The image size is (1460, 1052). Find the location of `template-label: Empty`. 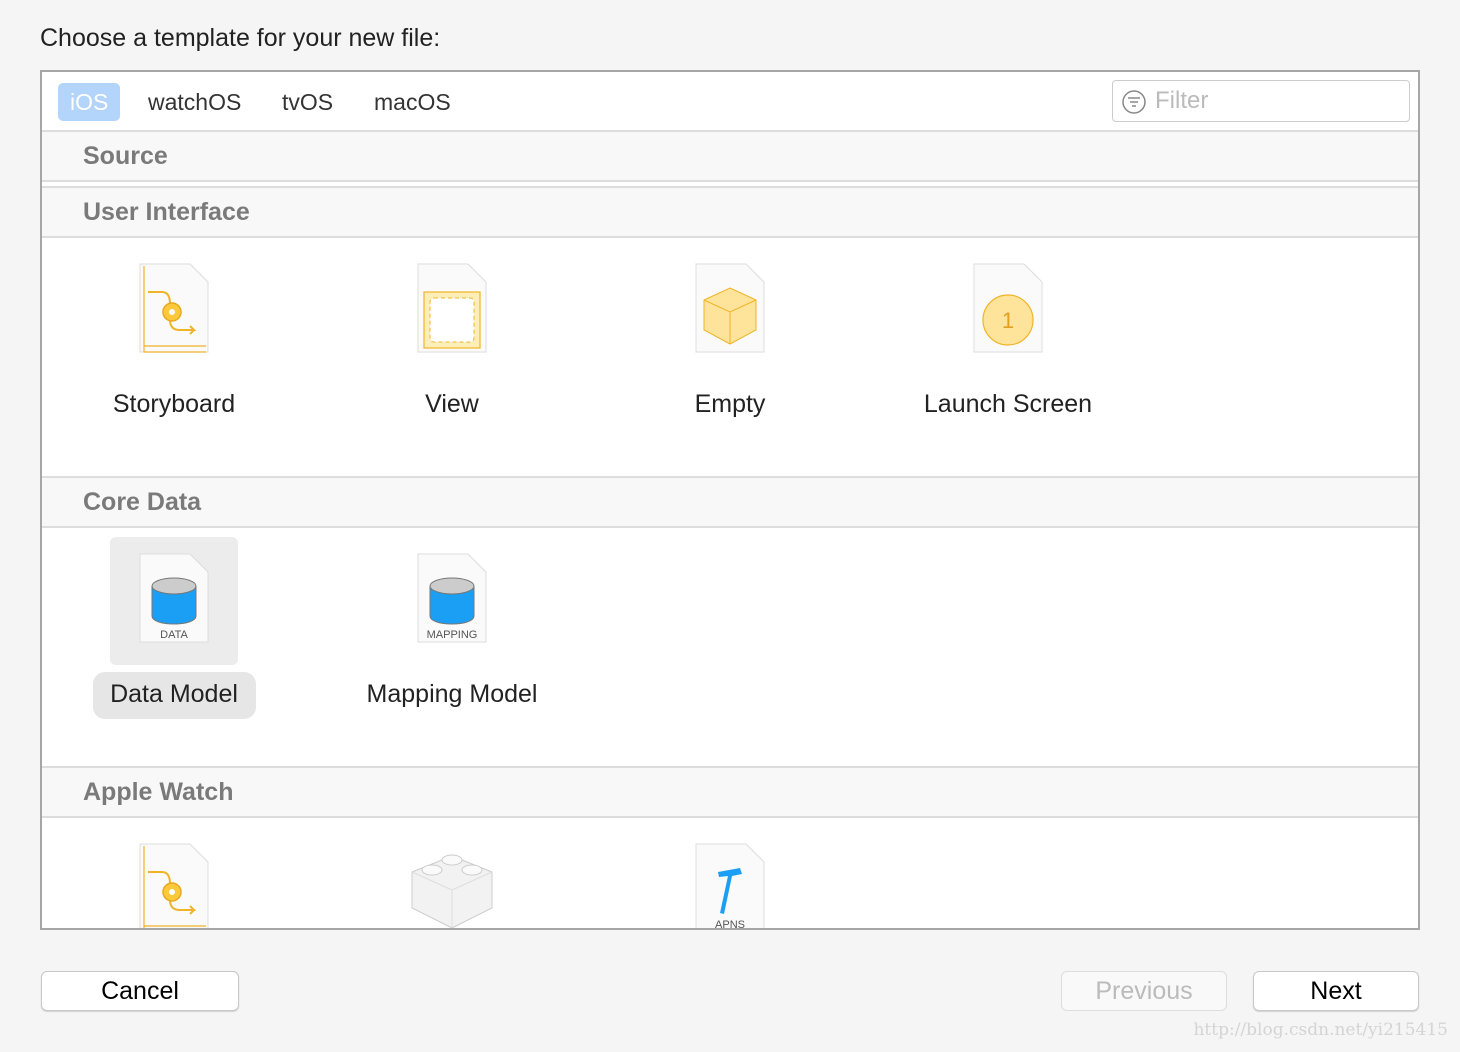

template-label: Empty is located at coordinates (730, 404).